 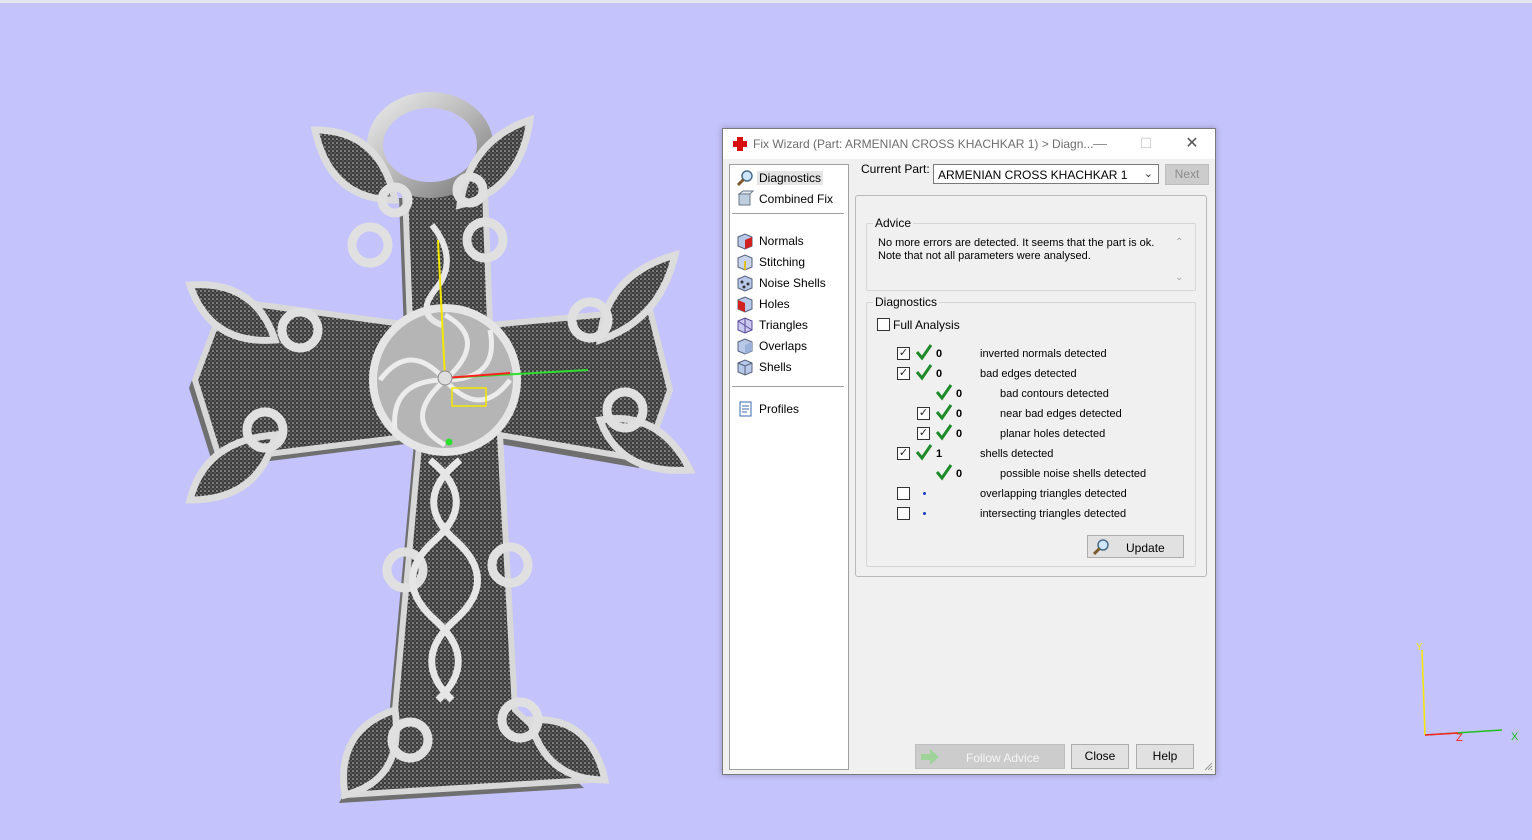 I want to click on follow-advice-button: Follow Advice, so click(x=990, y=756).